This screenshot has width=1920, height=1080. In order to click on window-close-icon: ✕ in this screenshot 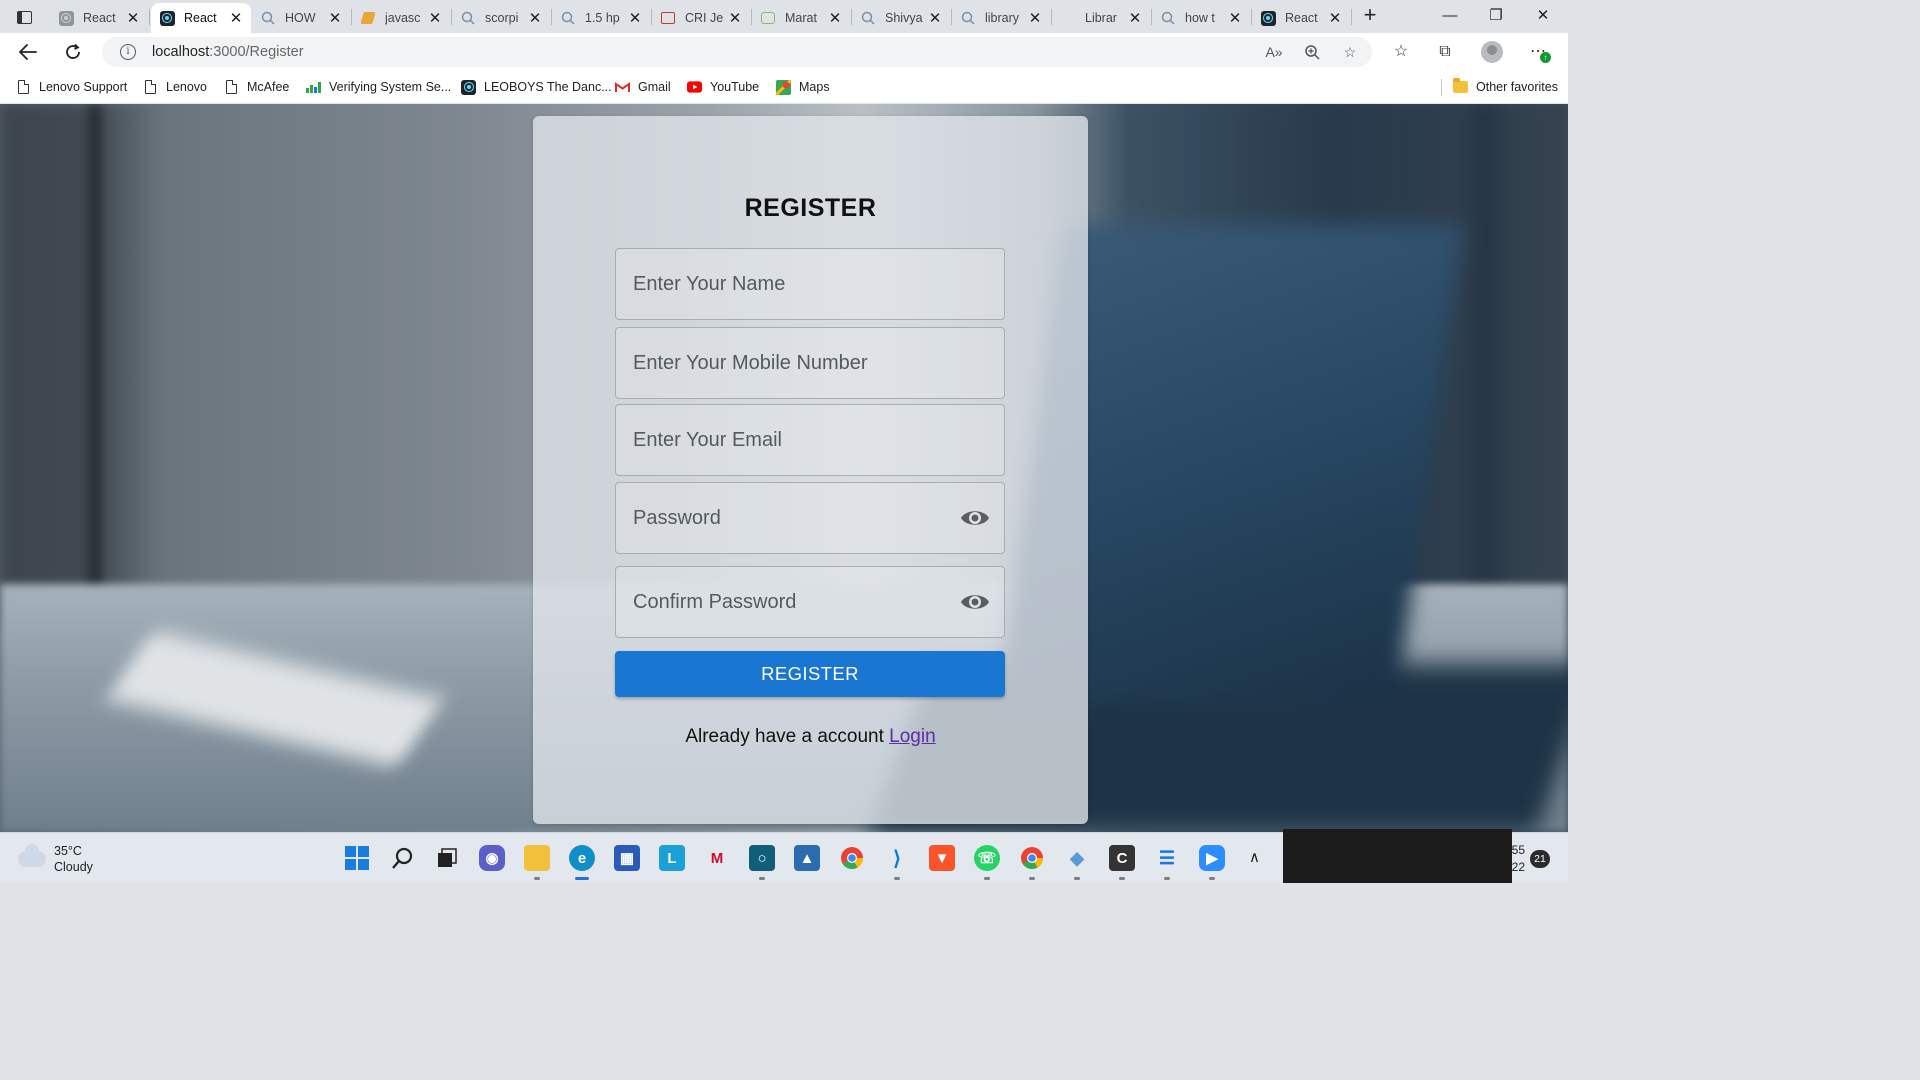, I will do `click(1543, 16)`.